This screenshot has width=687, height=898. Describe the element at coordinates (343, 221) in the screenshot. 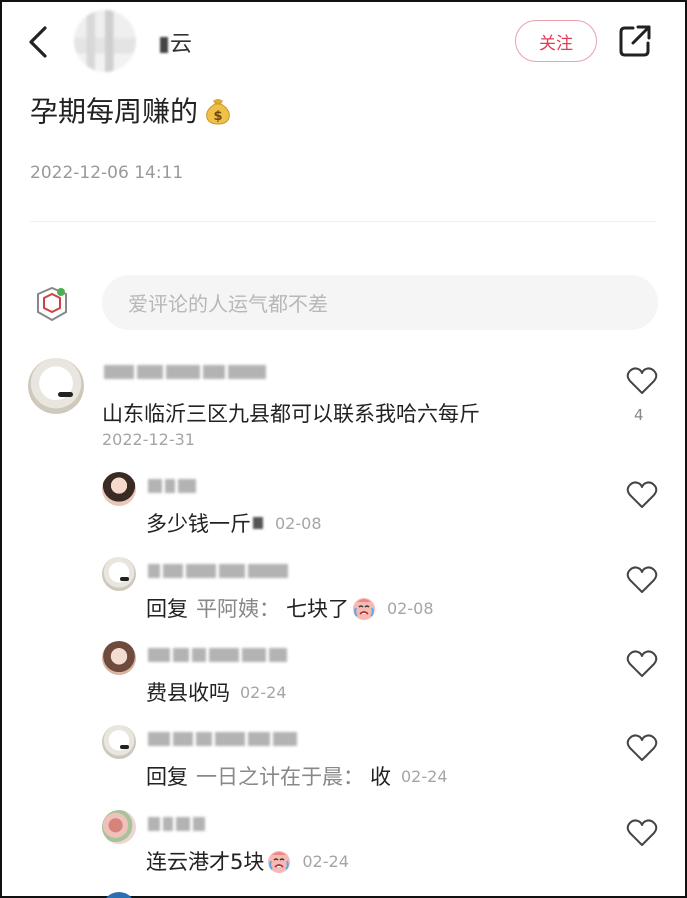

I see `divider` at that location.